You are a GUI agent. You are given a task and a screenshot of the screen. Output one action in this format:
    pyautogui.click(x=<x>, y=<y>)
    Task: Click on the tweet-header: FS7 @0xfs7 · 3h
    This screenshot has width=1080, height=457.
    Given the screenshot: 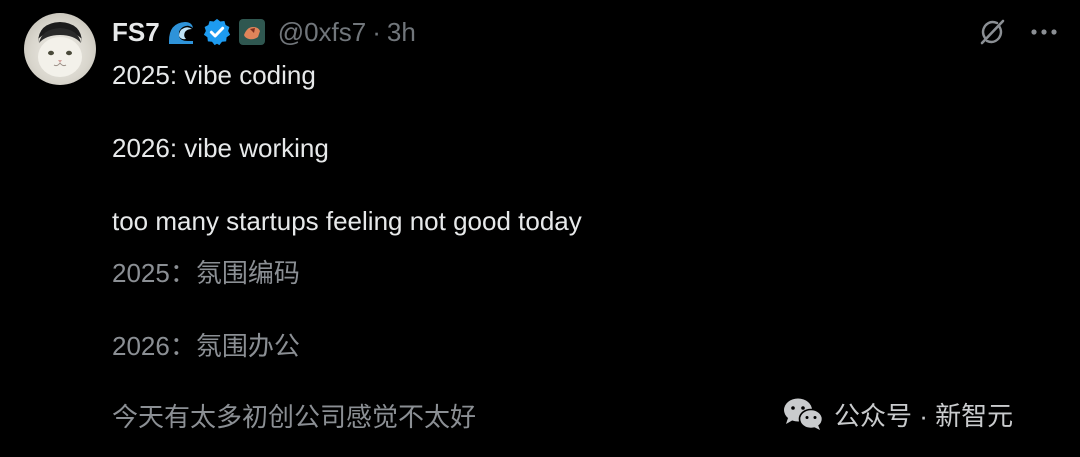 What is the action you would take?
    pyautogui.click(x=264, y=32)
    